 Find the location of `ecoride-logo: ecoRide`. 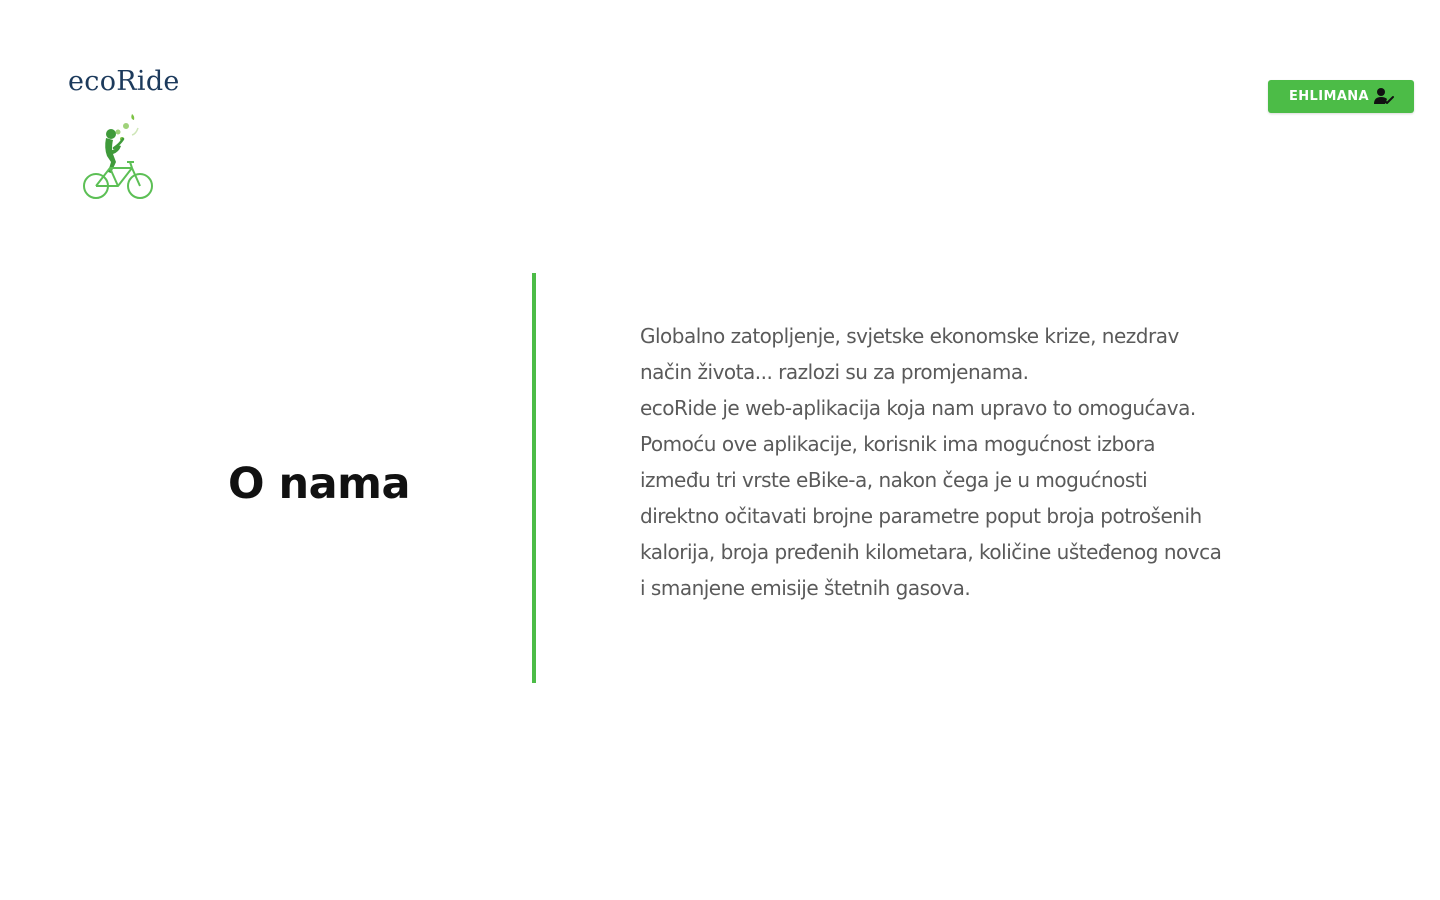

ecoride-logo: ecoRide is located at coordinates (121, 136).